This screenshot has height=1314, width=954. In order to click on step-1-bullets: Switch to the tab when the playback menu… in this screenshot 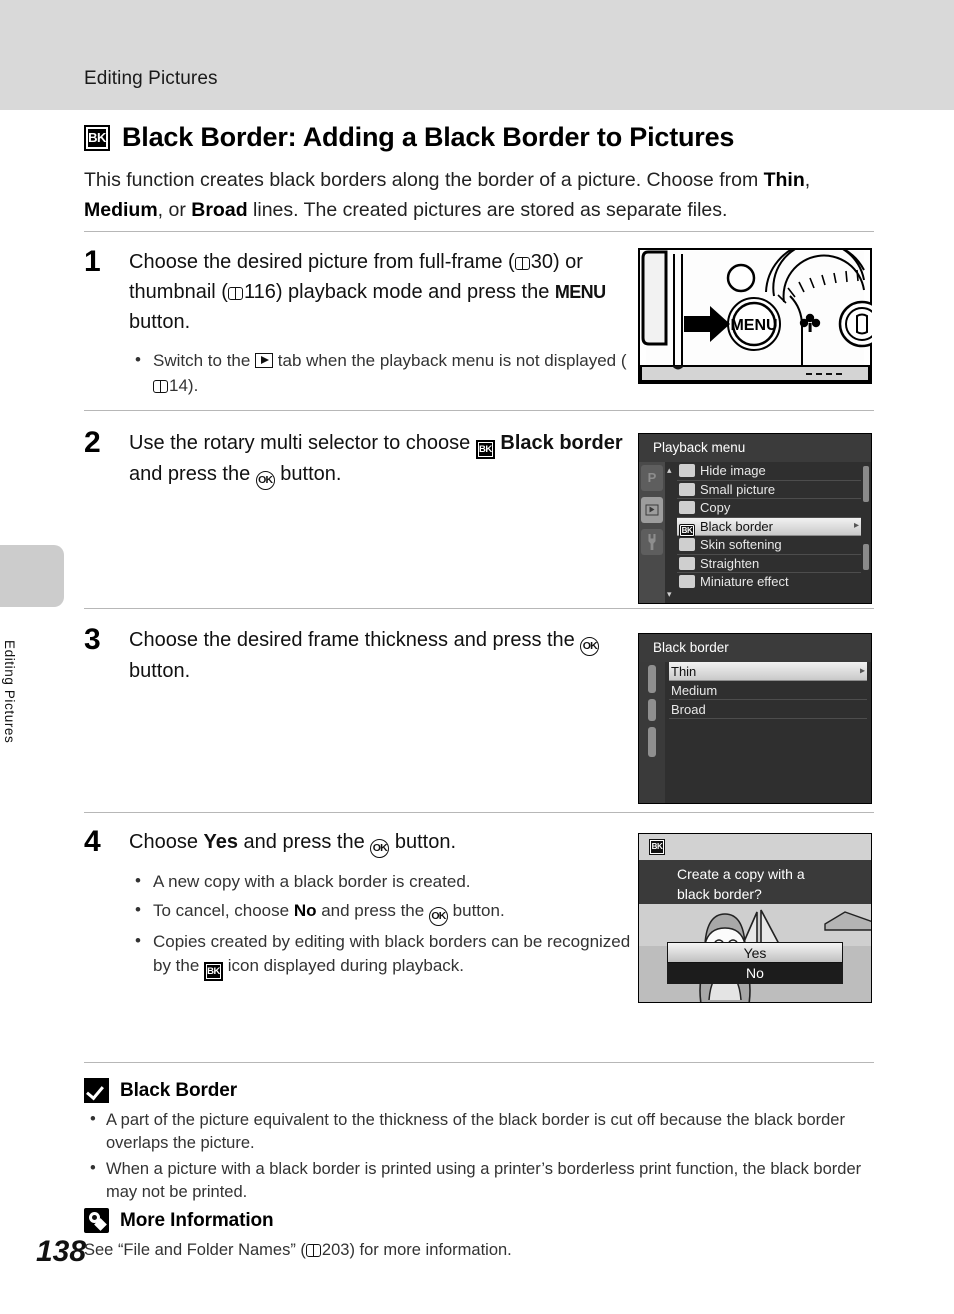, I will do `click(381, 373)`.